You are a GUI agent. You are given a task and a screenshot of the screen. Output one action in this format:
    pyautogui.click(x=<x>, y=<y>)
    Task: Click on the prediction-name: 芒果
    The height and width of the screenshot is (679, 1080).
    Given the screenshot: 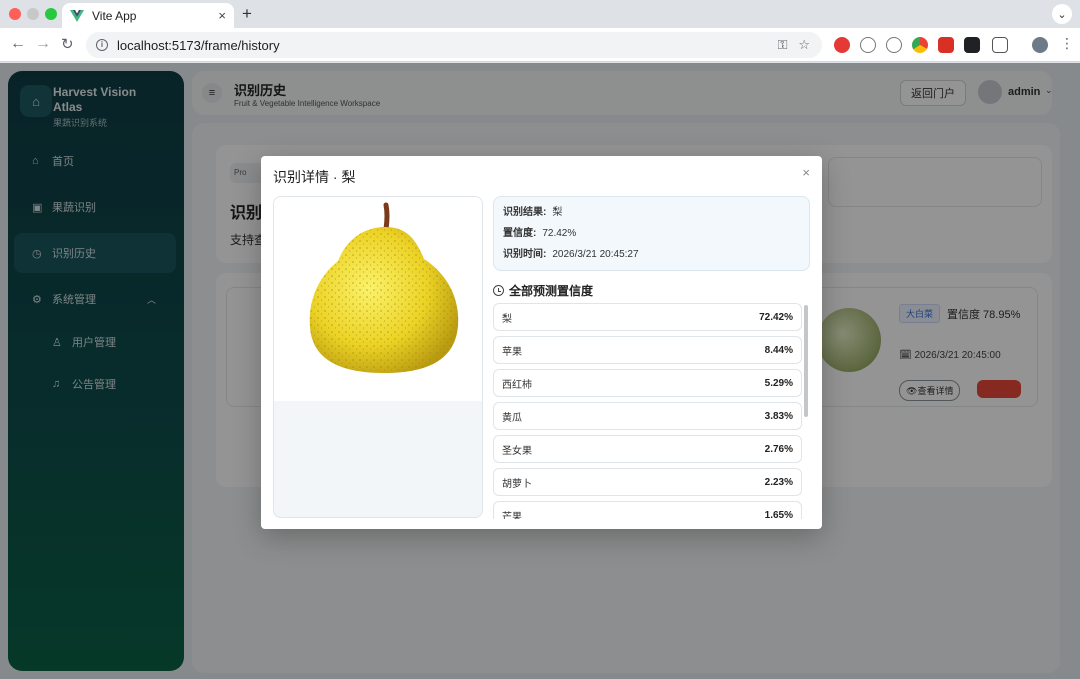 What is the action you would take?
    pyautogui.click(x=512, y=515)
    